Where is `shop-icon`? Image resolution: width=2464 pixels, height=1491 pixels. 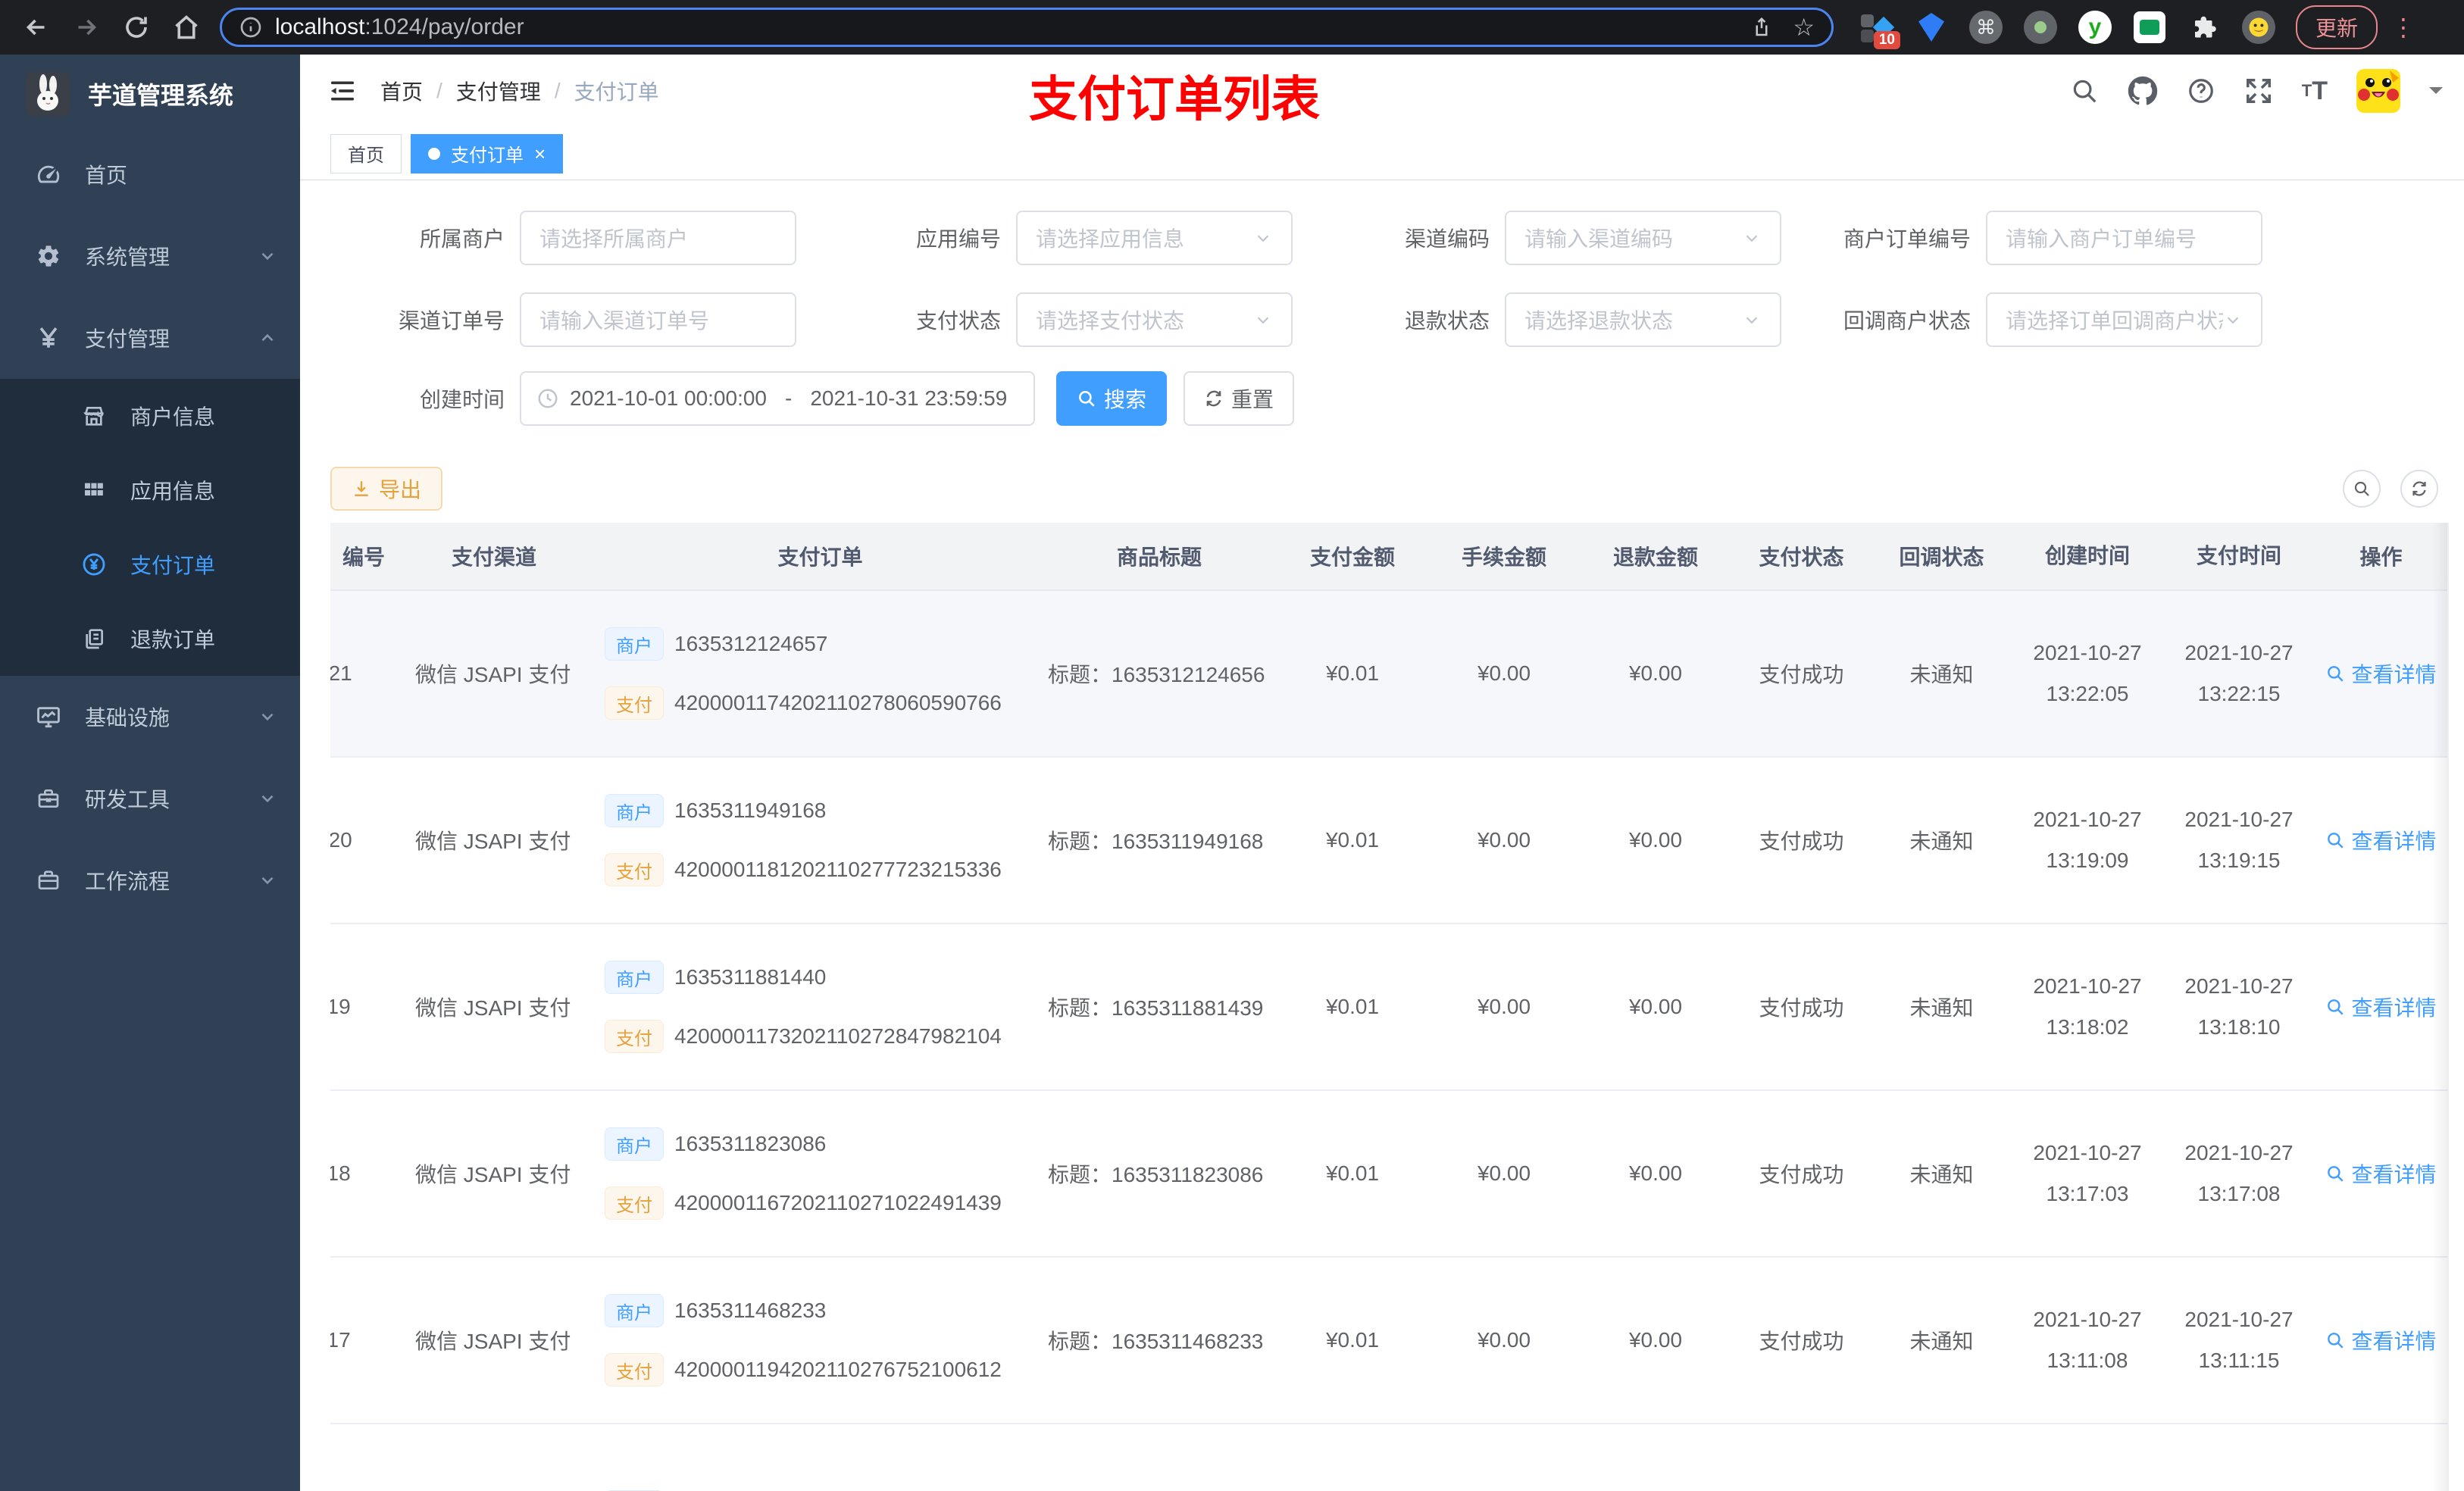 shop-icon is located at coordinates (94, 416).